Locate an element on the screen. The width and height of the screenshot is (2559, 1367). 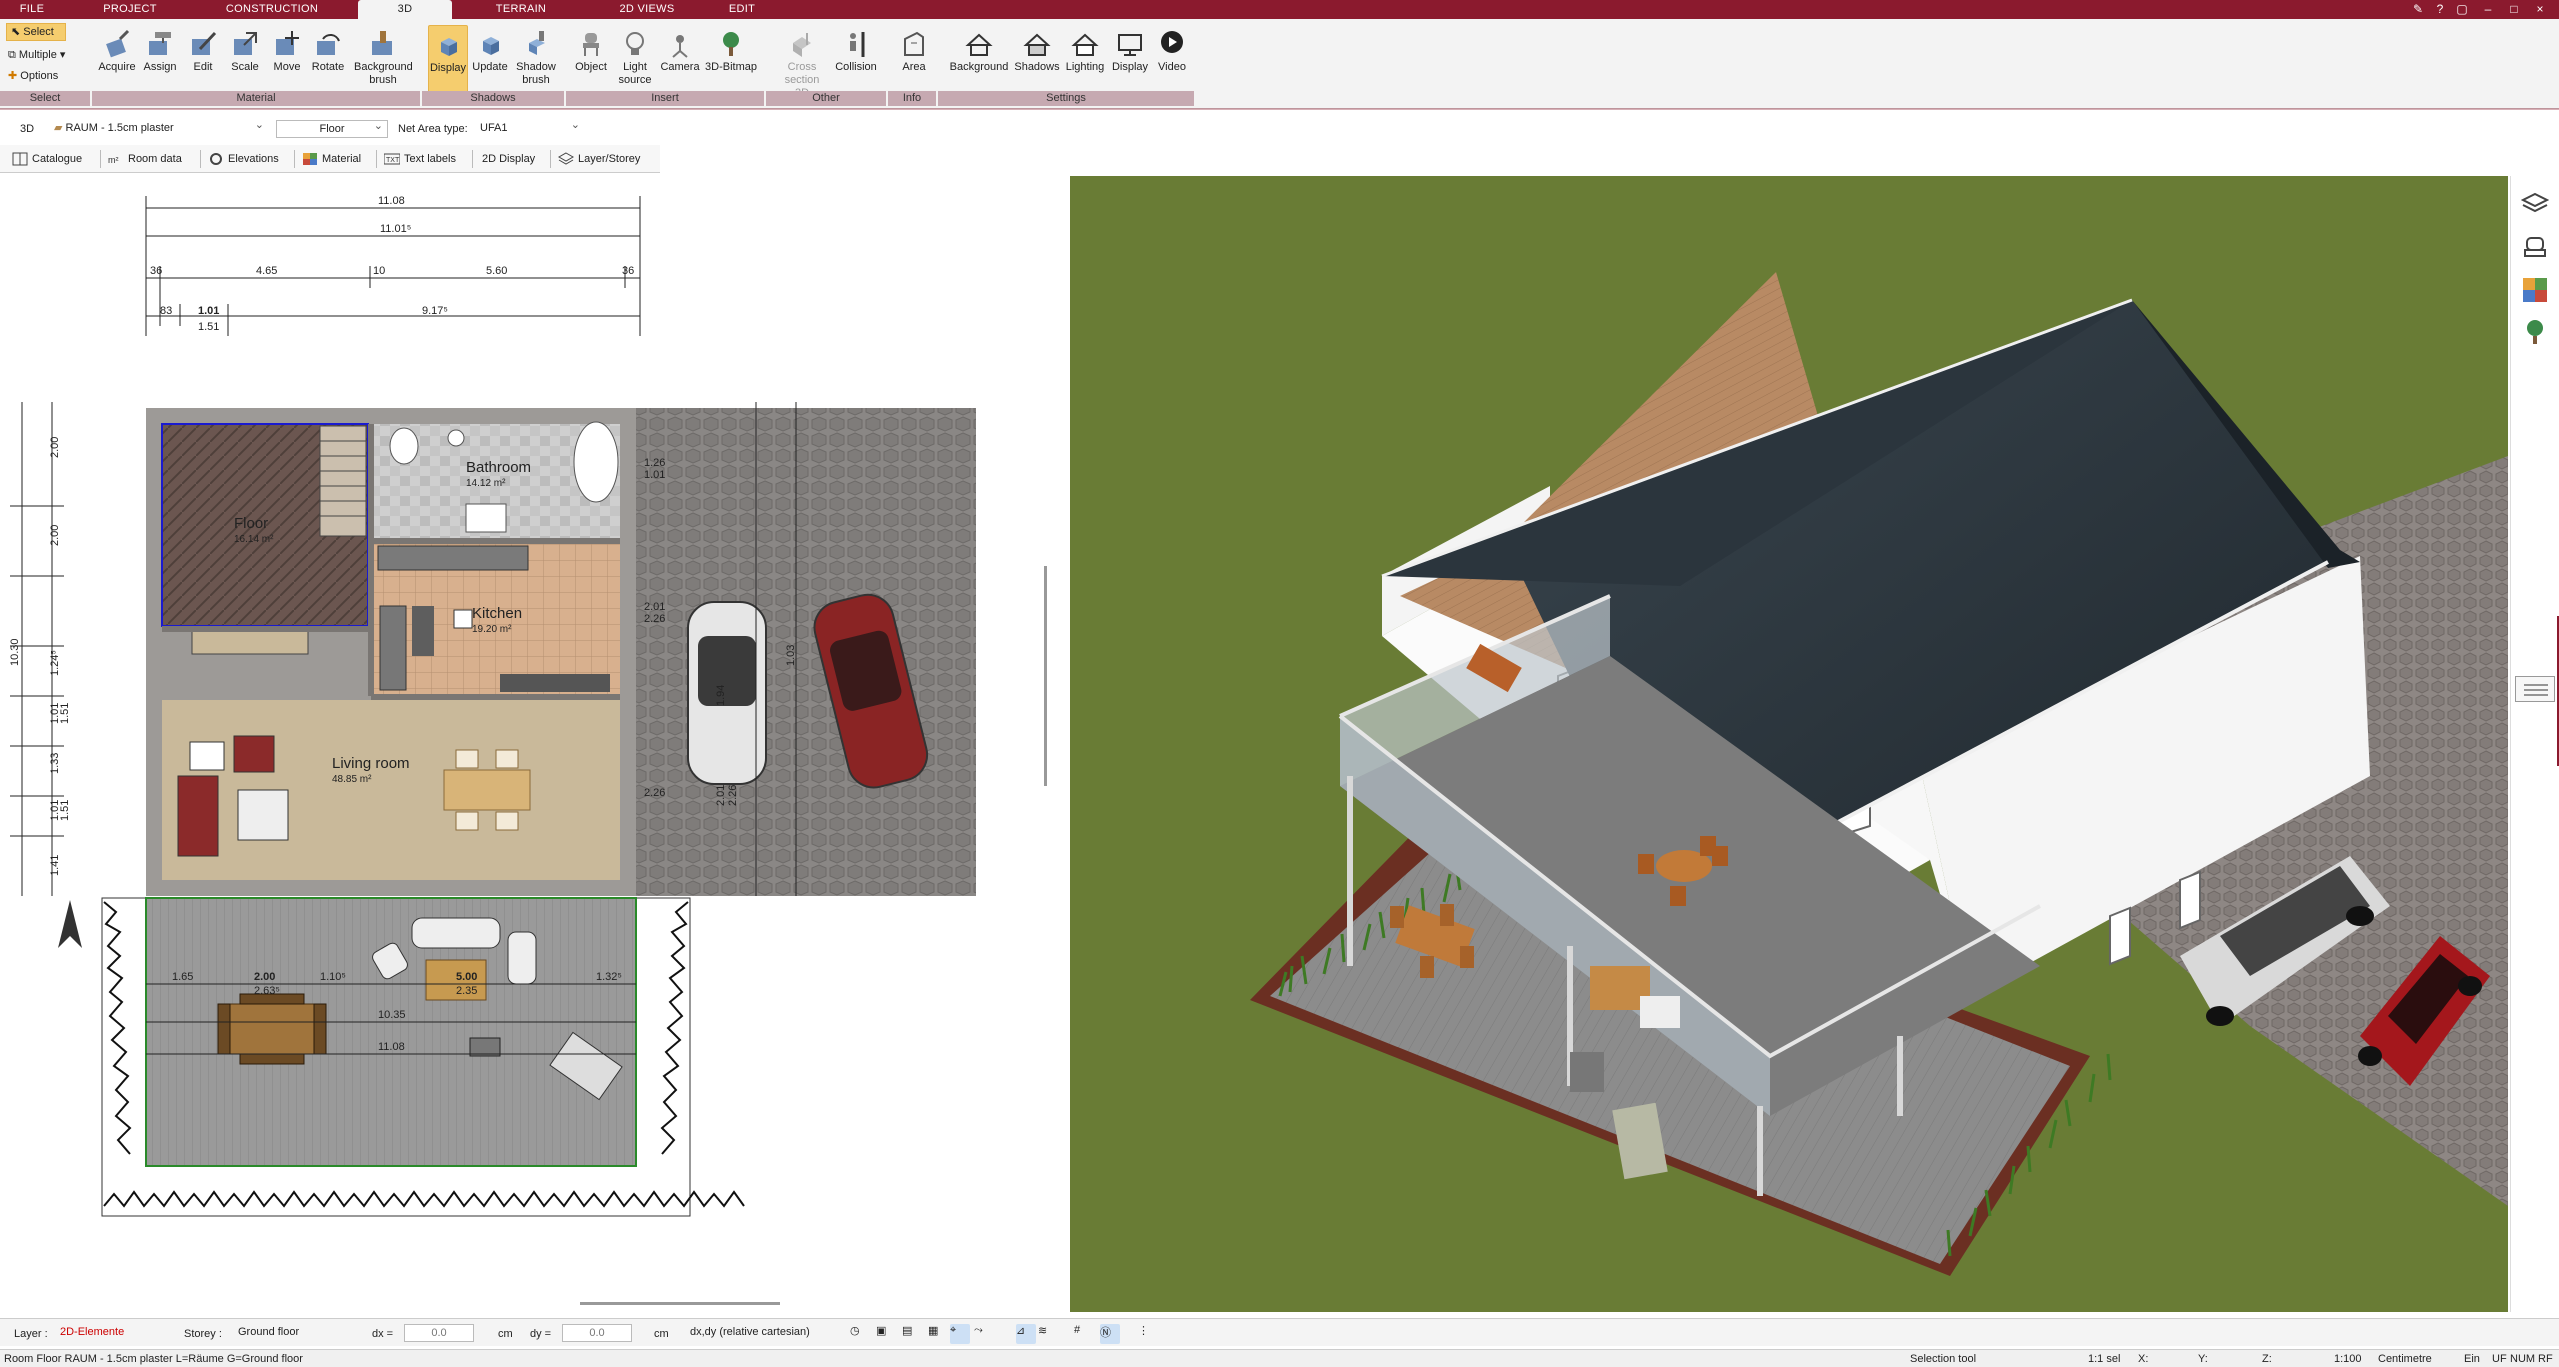
restore-ribbon-icon: ▢ is located at coordinates (2462, 9).